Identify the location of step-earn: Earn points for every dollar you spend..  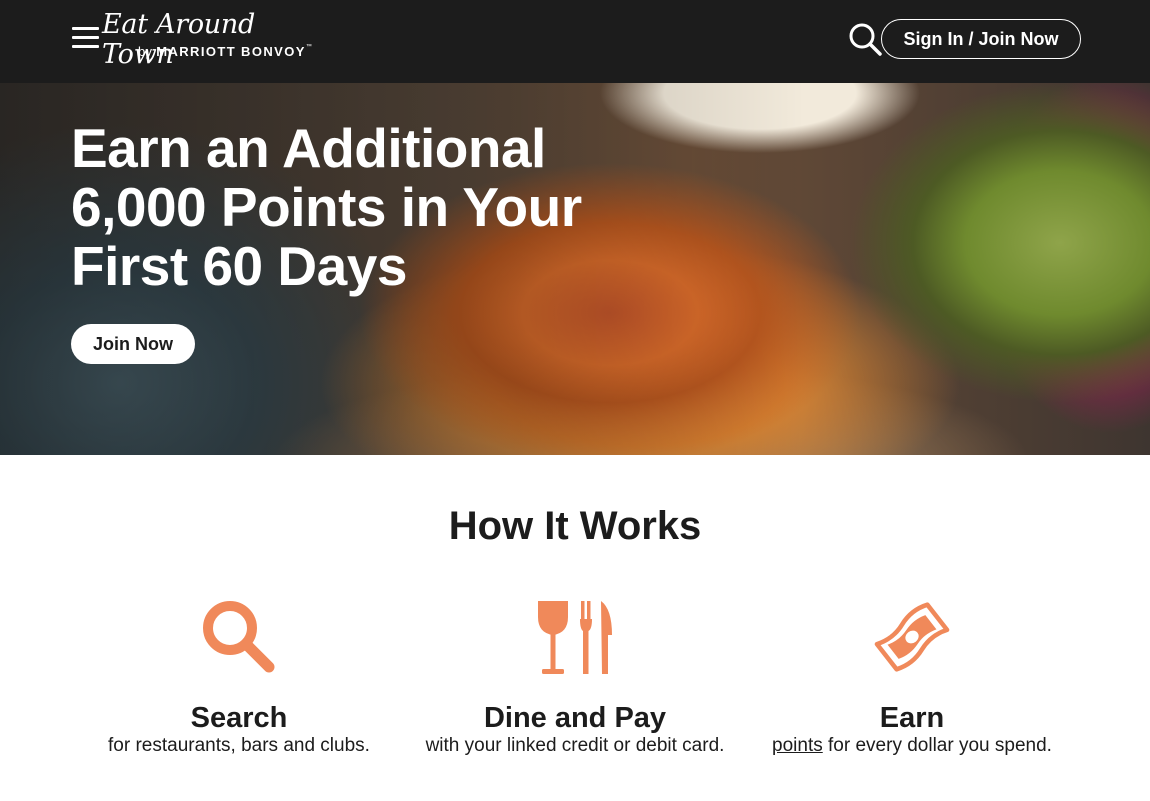
(912, 676).